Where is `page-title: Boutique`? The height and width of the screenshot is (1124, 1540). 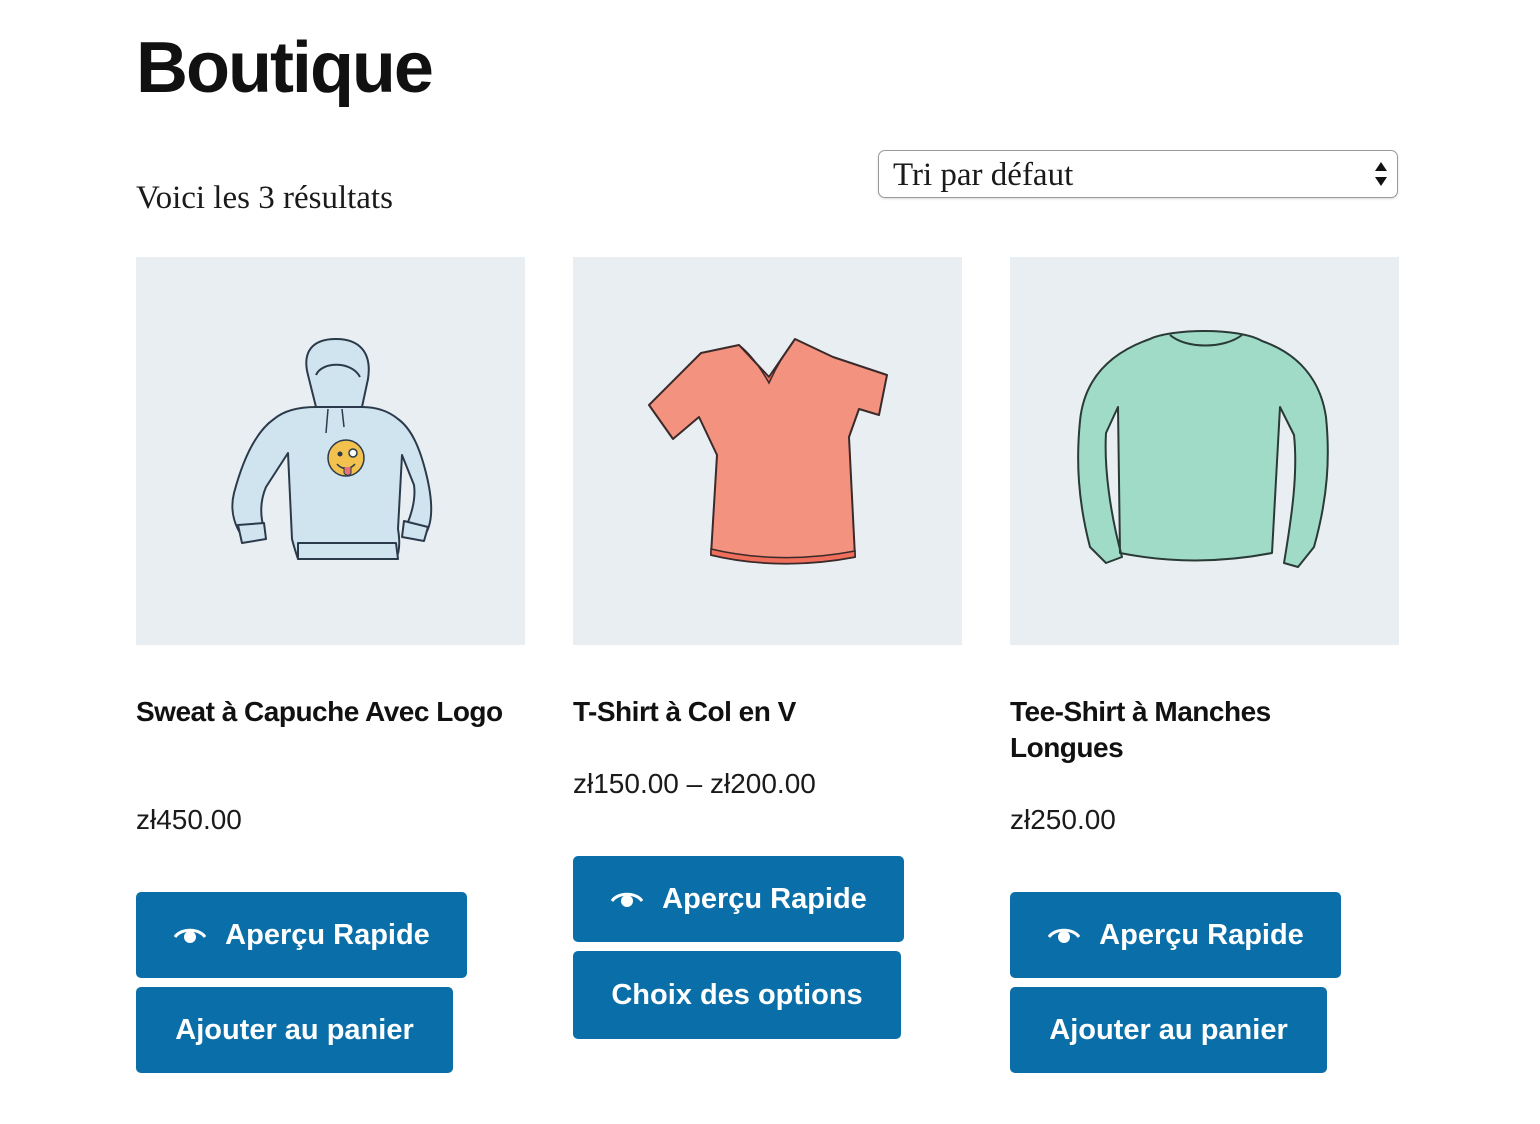
page-title: Boutique is located at coordinates (285, 68).